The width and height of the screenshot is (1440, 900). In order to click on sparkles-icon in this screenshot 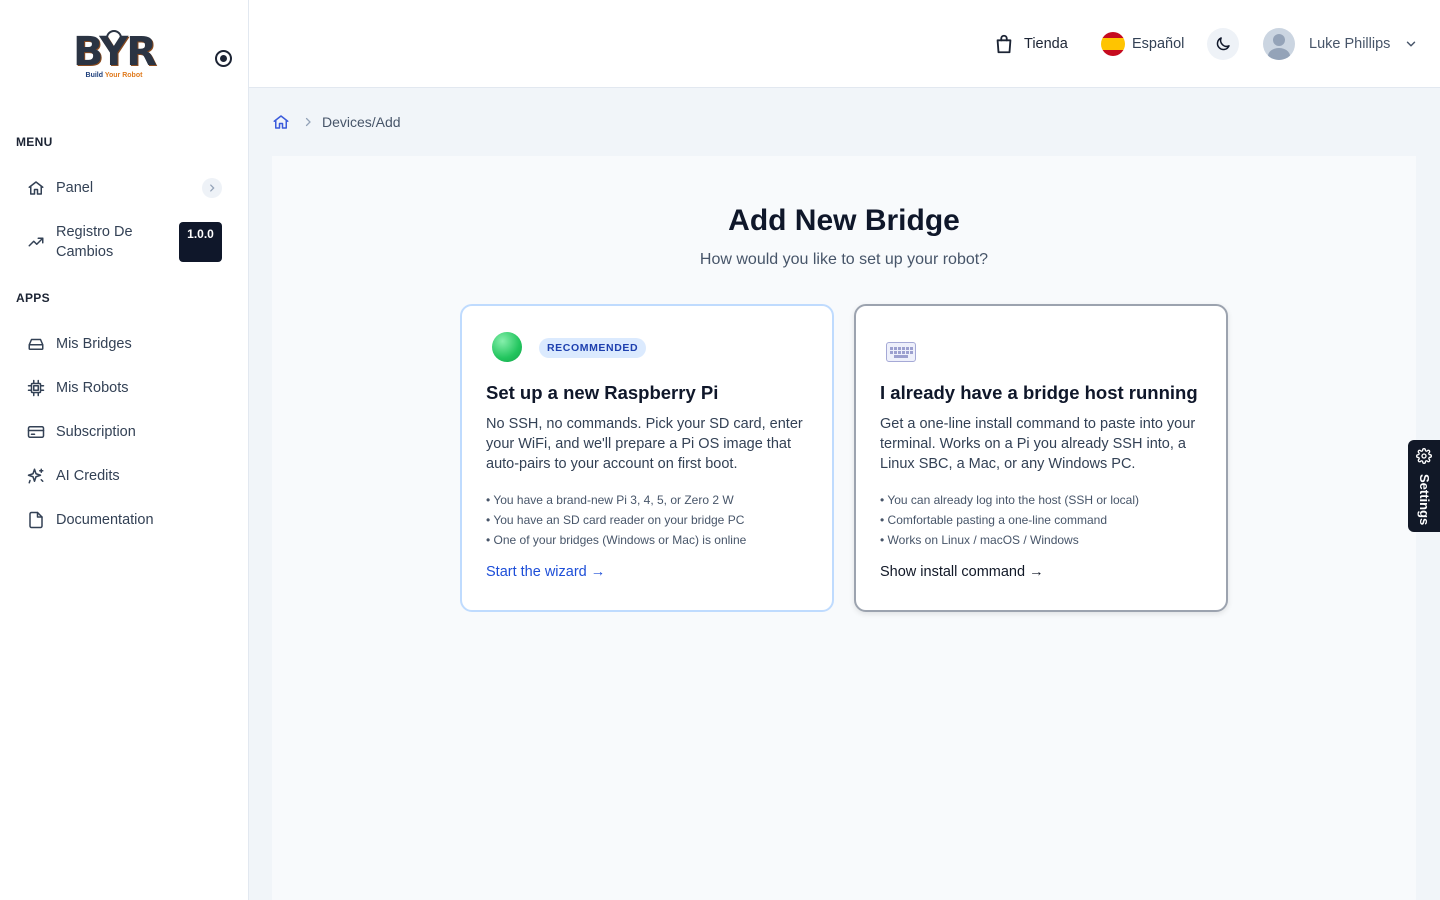, I will do `click(36, 476)`.